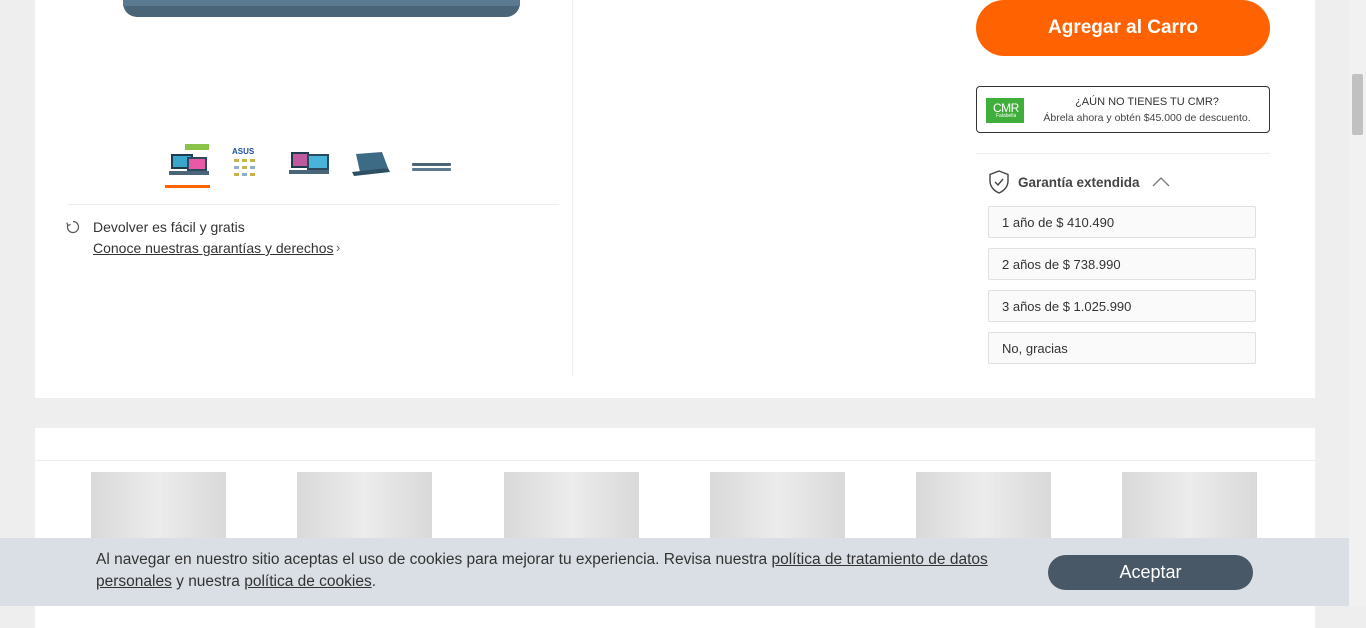  Describe the element at coordinates (1357, 303) in the screenshot. I see `page-scrollbar` at that location.